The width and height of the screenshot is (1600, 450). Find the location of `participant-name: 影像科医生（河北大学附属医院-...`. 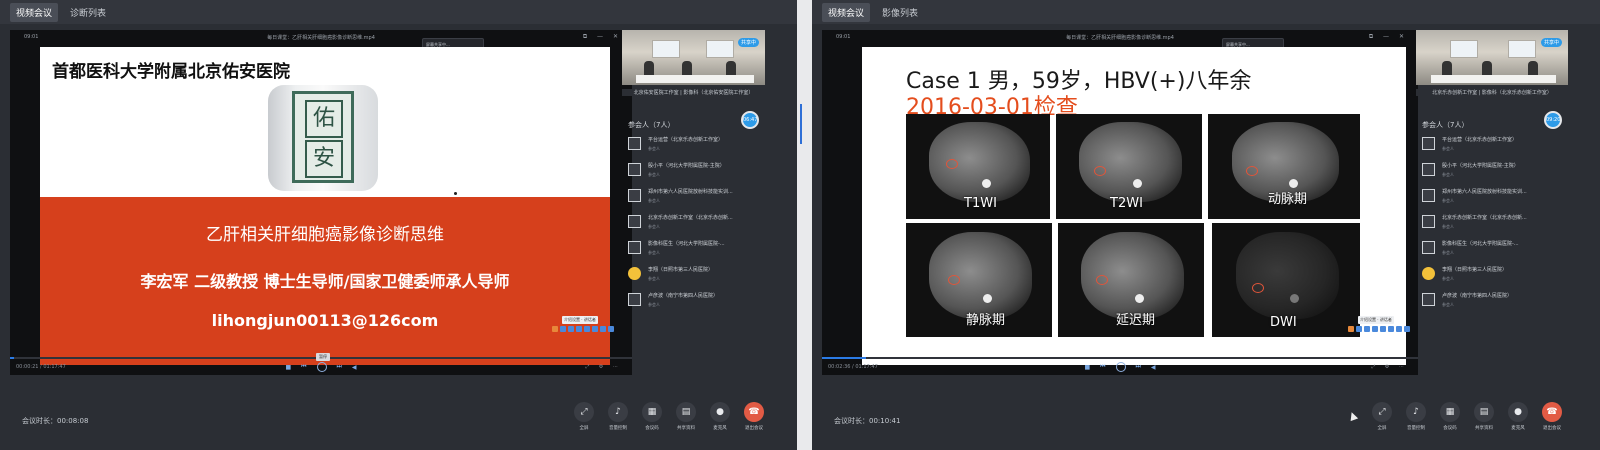

participant-name: 影像科医生（河北大学附属医院-... is located at coordinates (1480, 244).